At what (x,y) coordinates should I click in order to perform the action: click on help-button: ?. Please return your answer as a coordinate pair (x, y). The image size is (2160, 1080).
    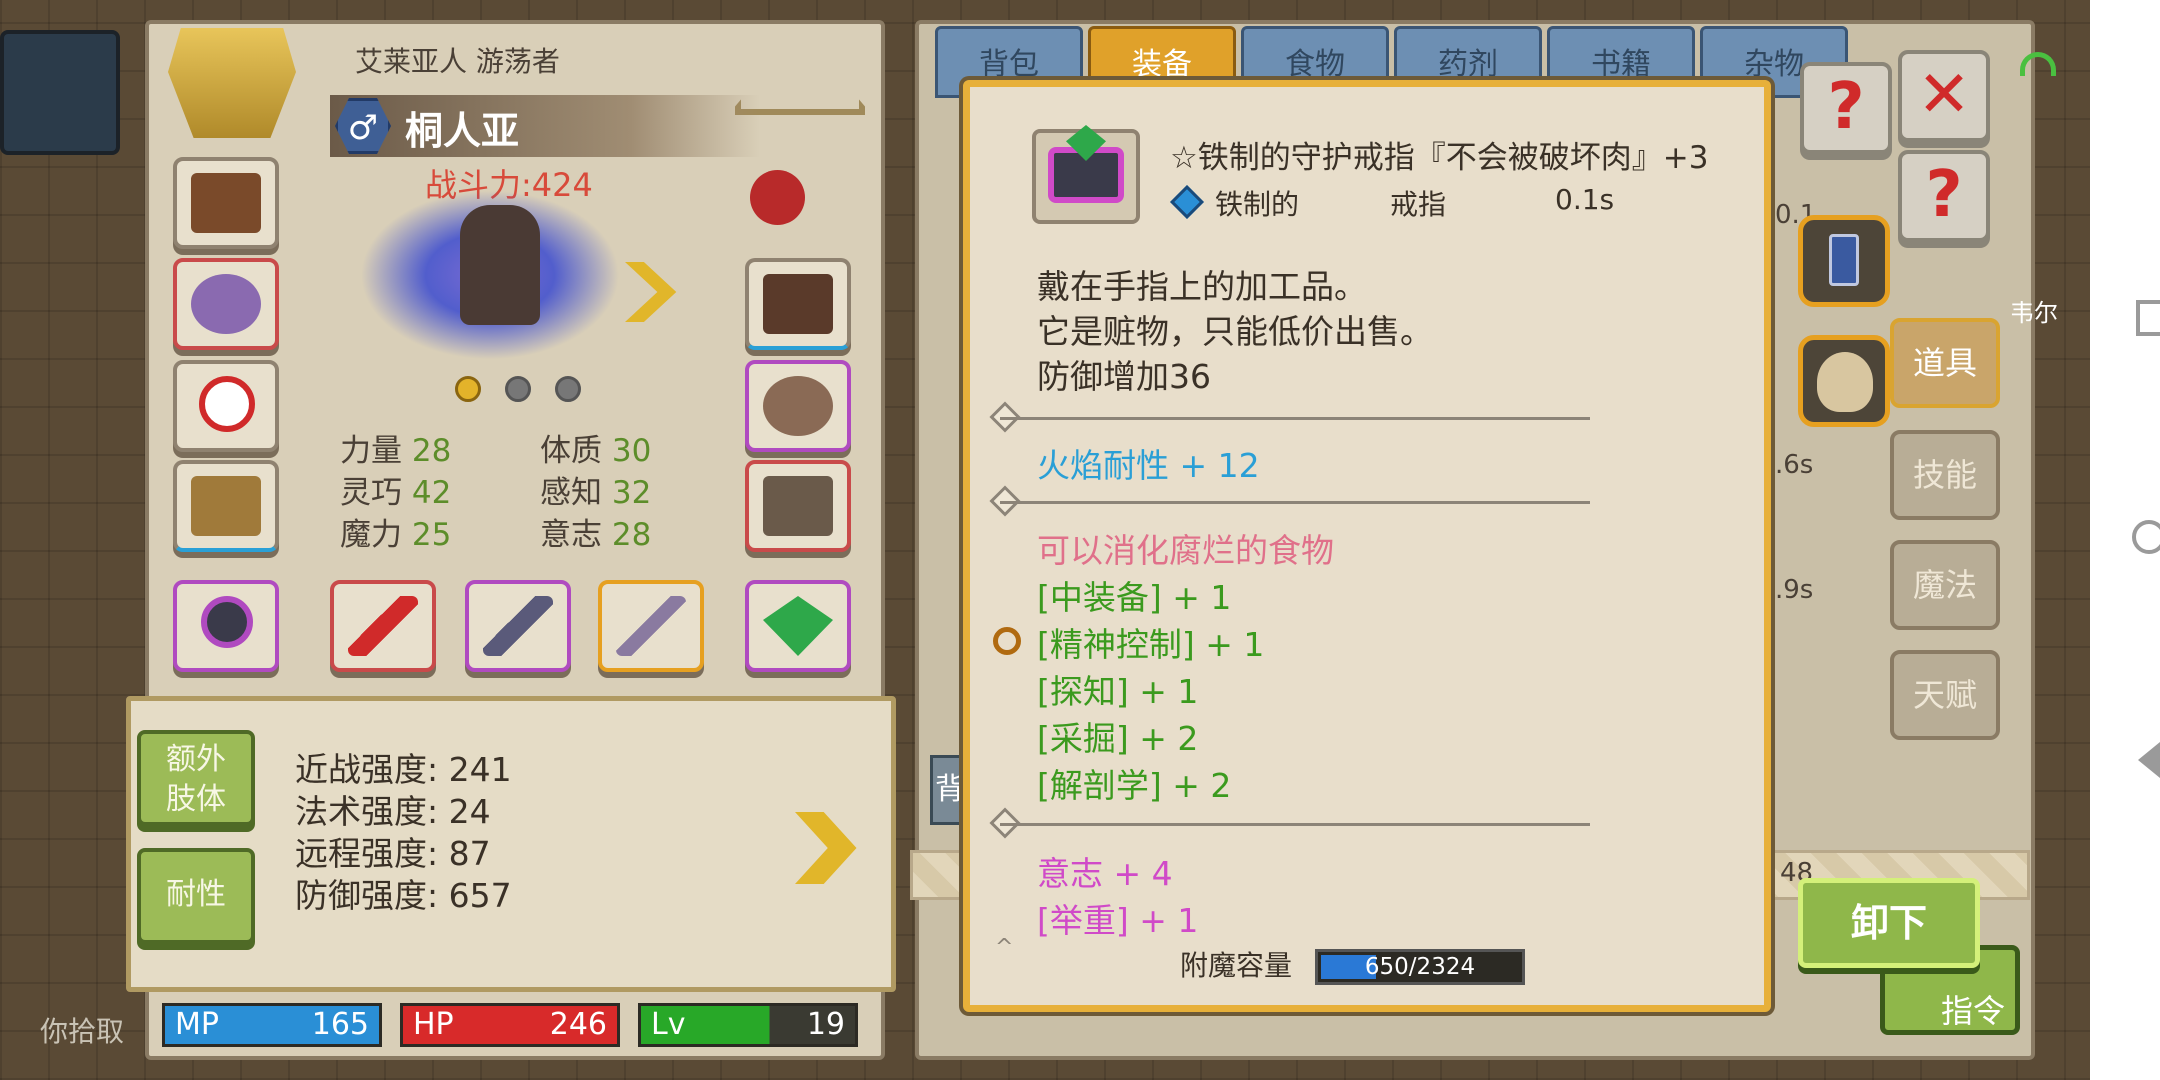
    Looking at the image, I should click on (1846, 108).